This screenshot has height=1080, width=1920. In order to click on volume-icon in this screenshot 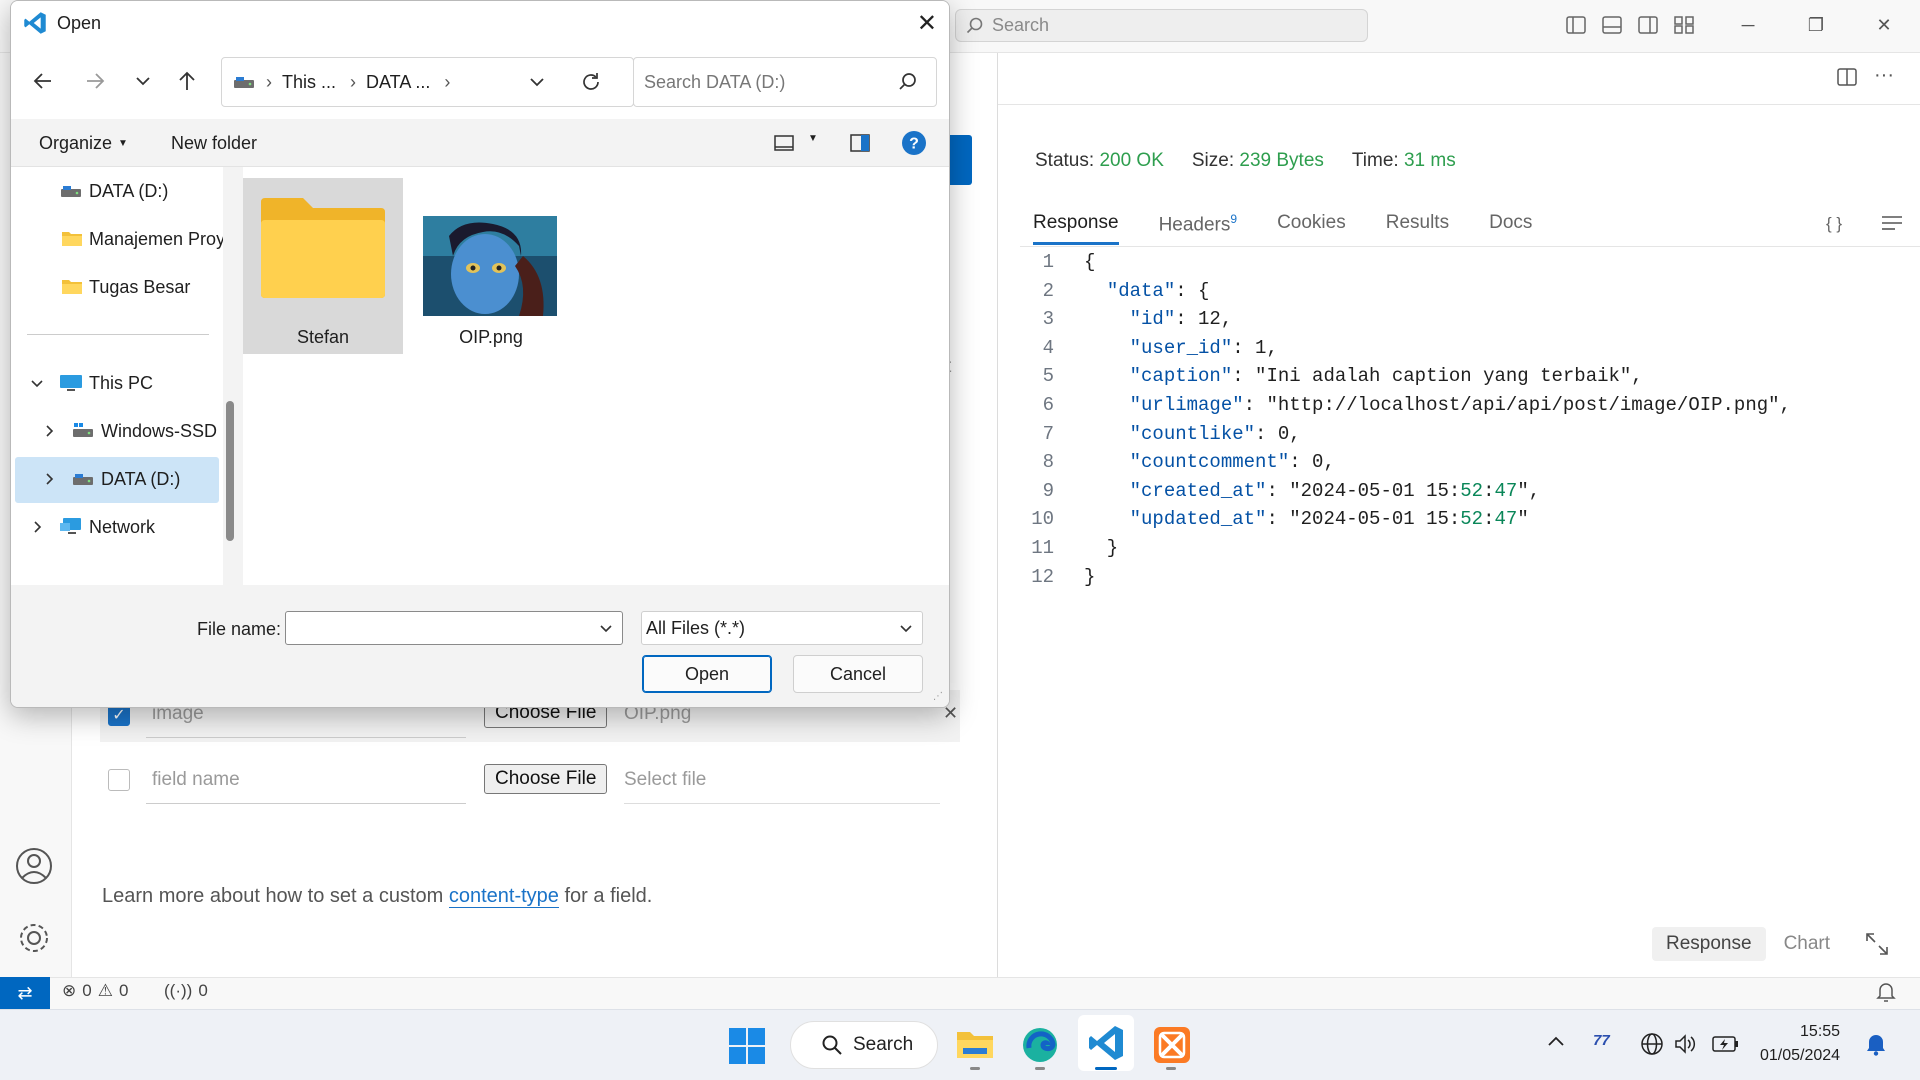, I will do `click(1685, 1044)`.